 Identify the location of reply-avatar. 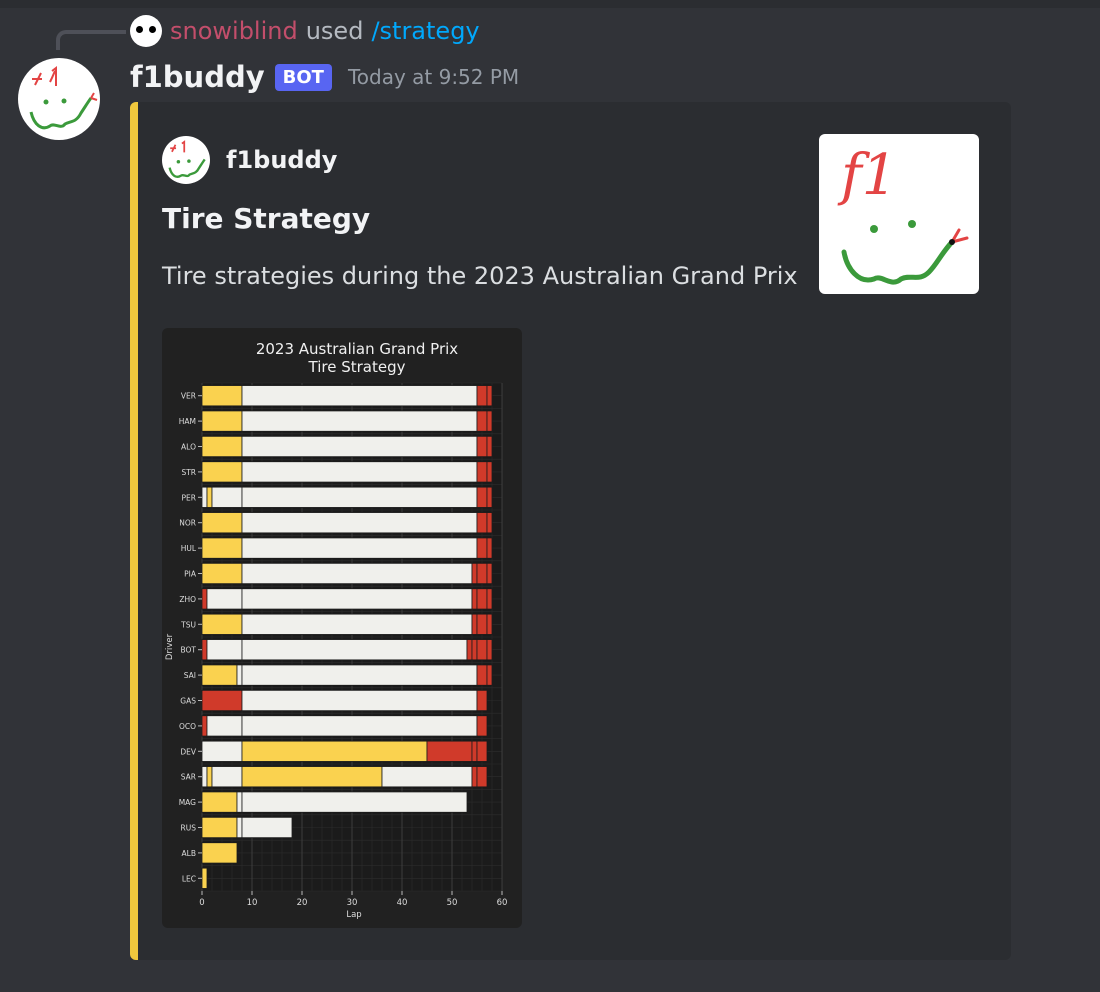
(146, 31).